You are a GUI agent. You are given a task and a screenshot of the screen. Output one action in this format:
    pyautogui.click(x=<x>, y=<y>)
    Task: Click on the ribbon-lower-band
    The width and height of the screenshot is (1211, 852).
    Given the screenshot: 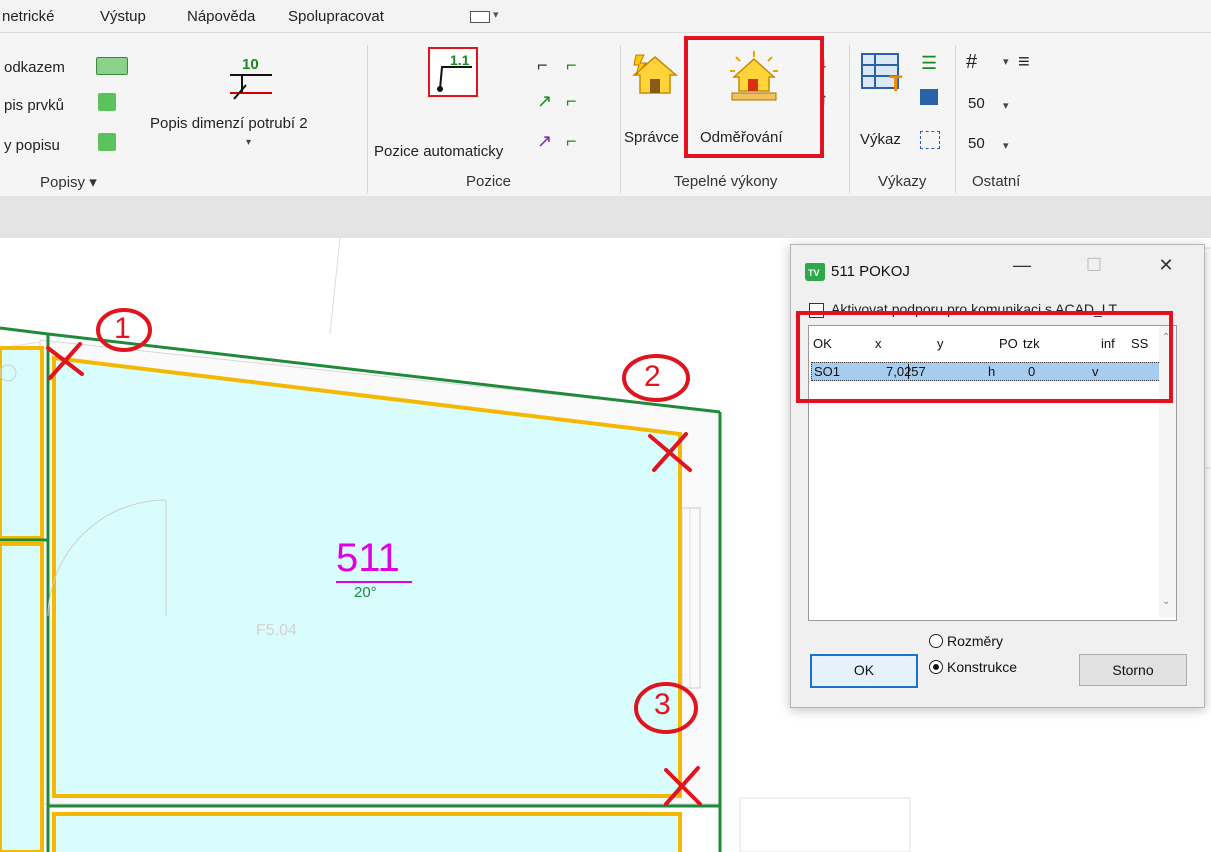 What is the action you would take?
    pyautogui.click(x=605, y=217)
    